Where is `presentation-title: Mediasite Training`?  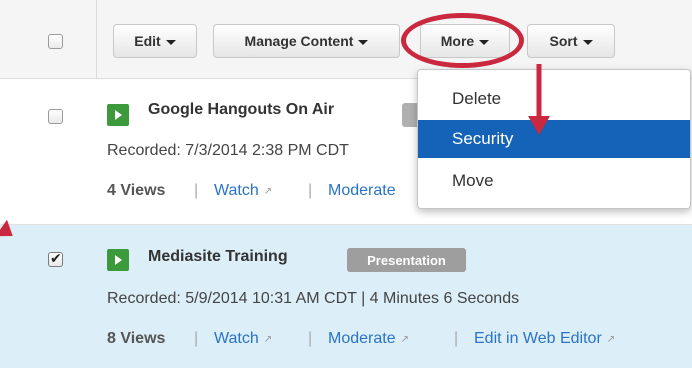 presentation-title: Mediasite Training is located at coordinates (218, 257).